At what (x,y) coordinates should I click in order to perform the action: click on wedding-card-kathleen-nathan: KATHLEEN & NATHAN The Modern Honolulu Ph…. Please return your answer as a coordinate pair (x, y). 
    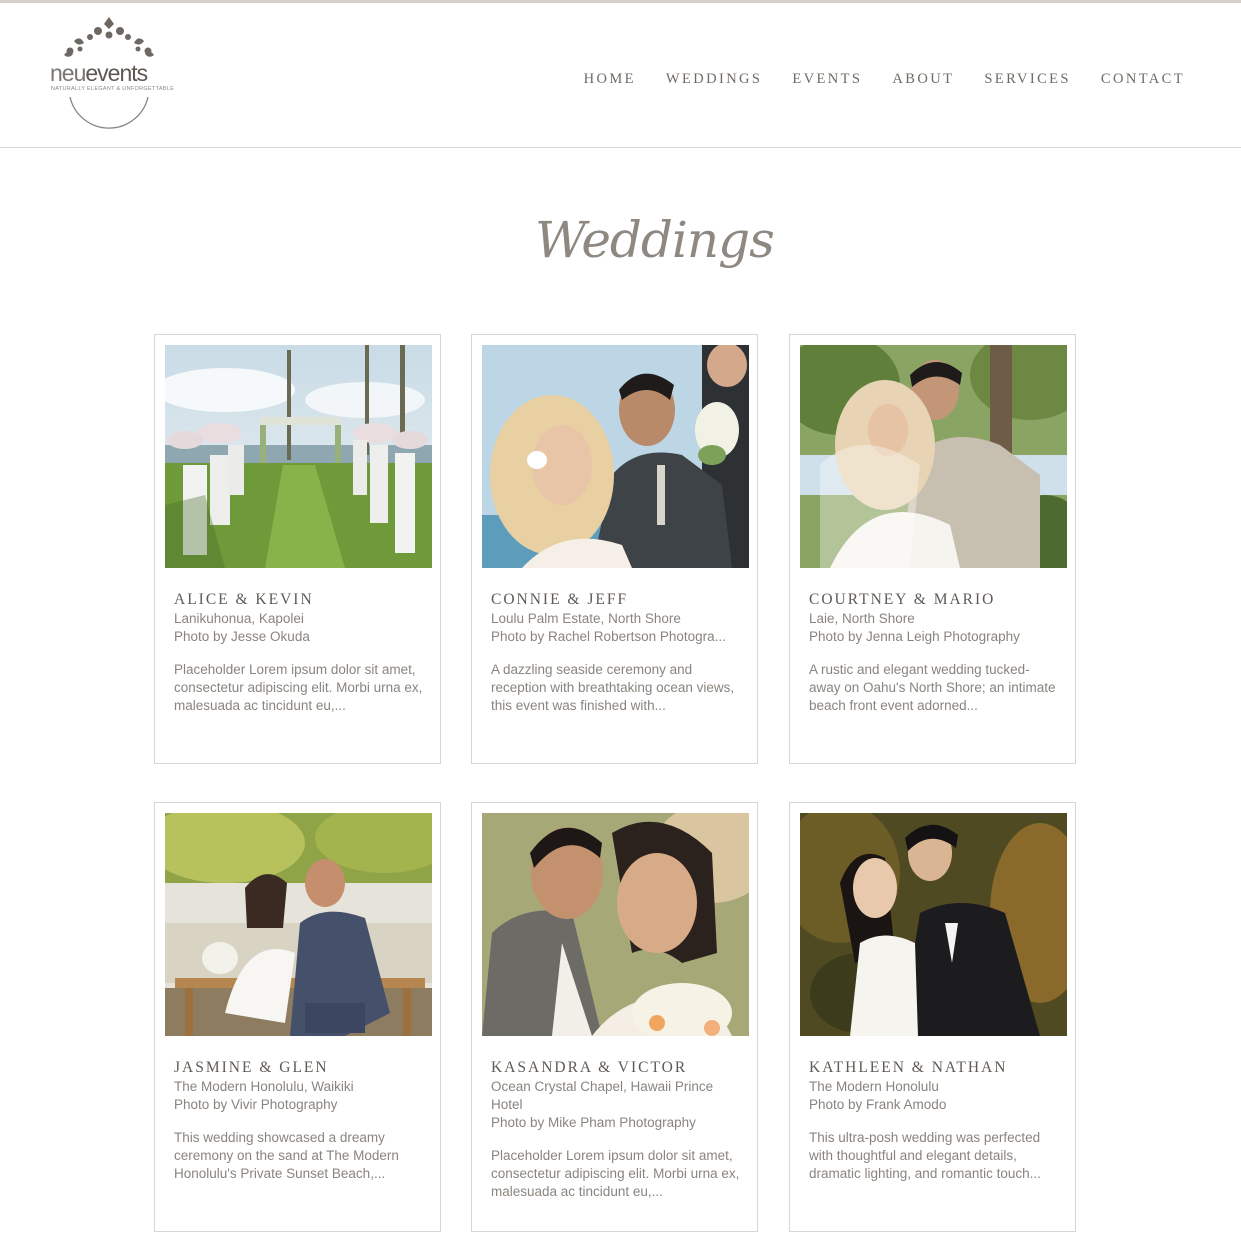
    Looking at the image, I should click on (932, 1017).